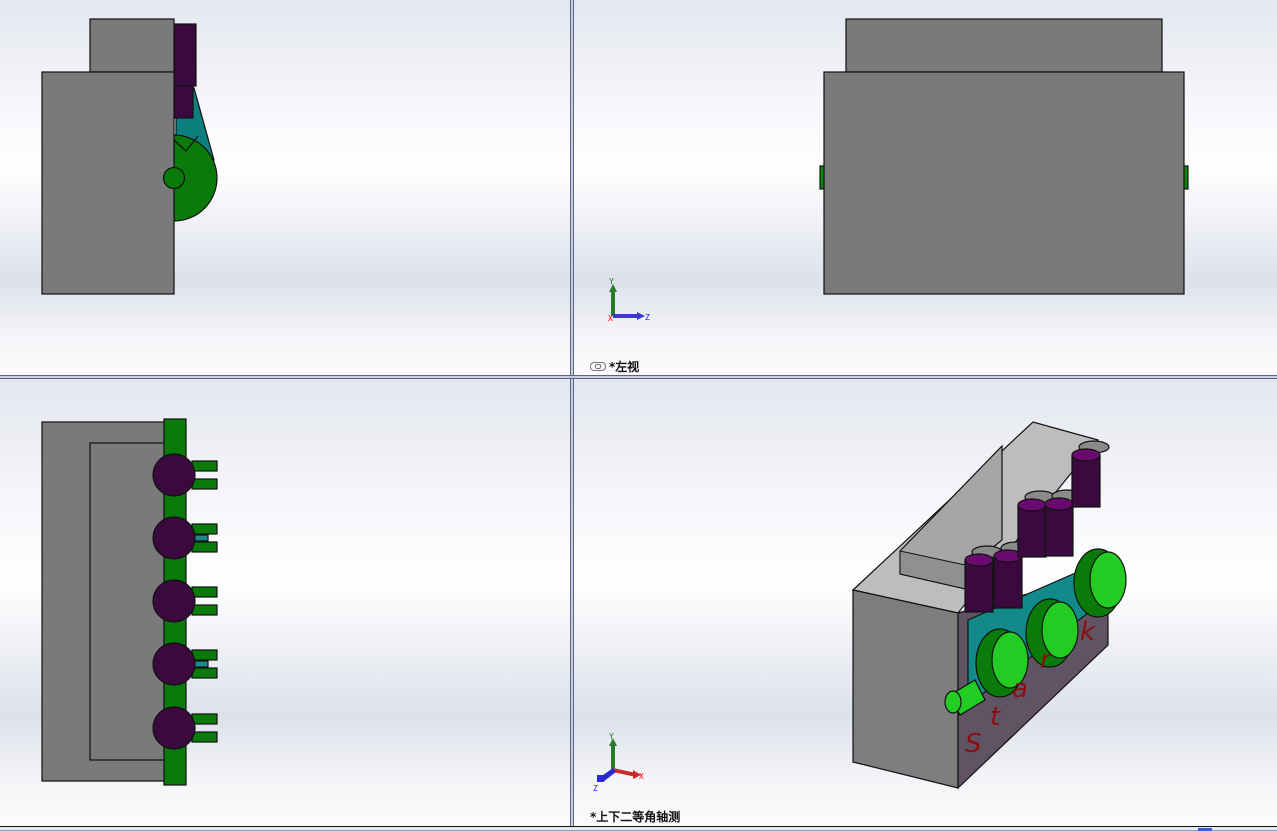 The height and width of the screenshot is (831, 1277). I want to click on top-view-model, so click(129, 602).